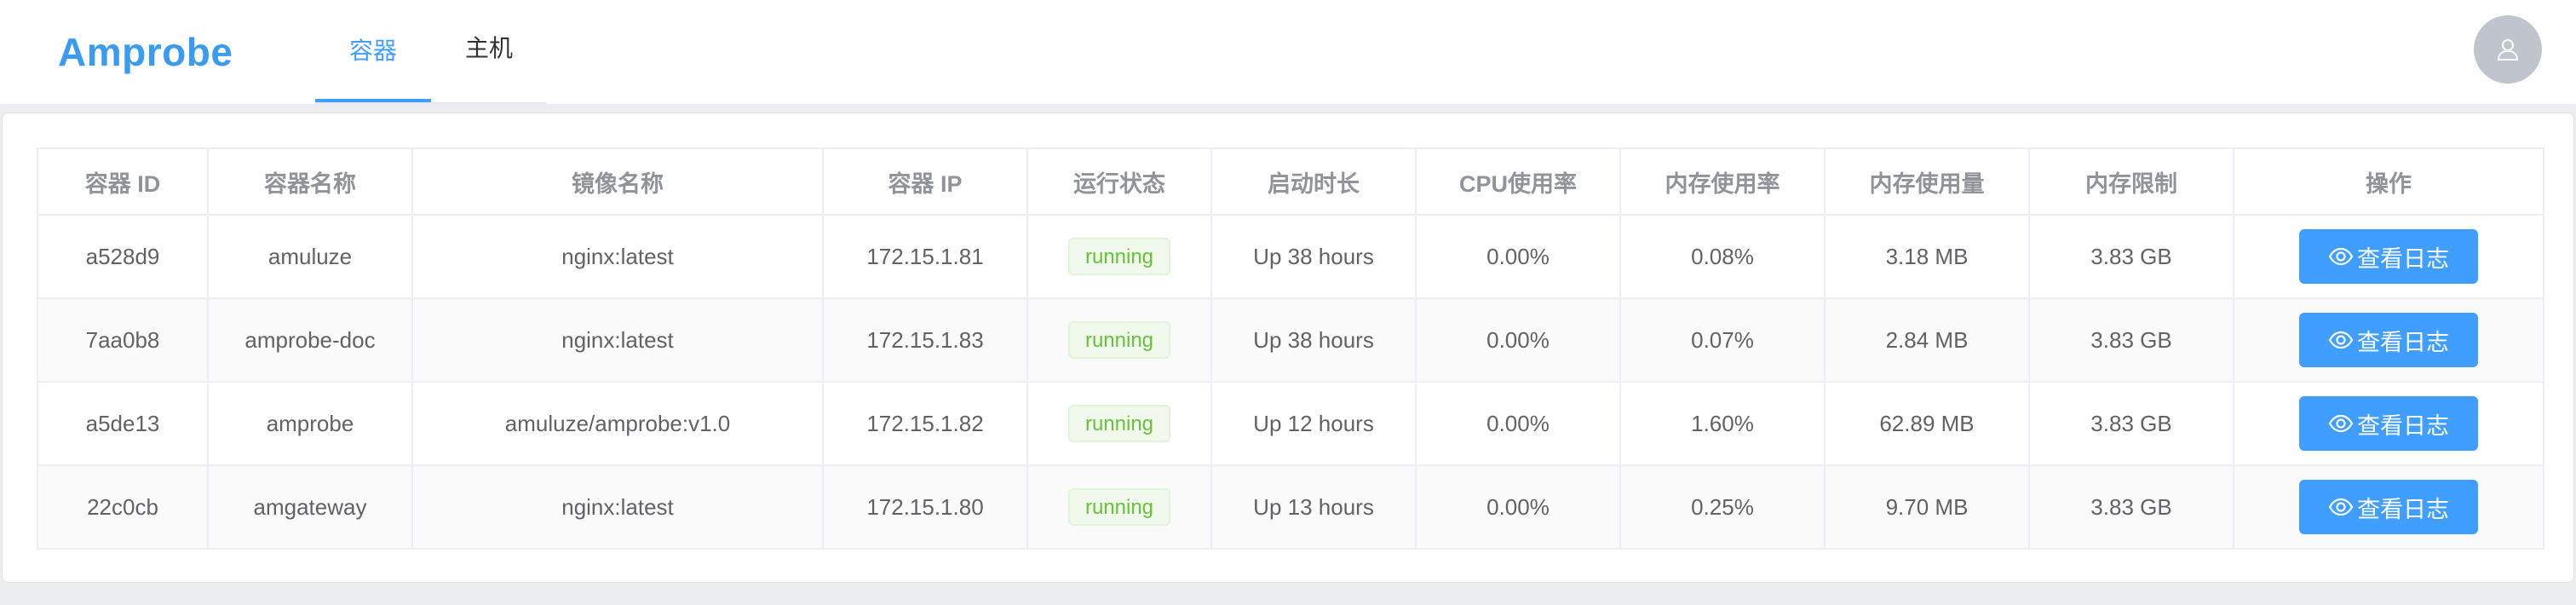  What do you see at coordinates (1927, 256) in the screenshot?
I see `memory-used-cell: 3.18 MB` at bounding box center [1927, 256].